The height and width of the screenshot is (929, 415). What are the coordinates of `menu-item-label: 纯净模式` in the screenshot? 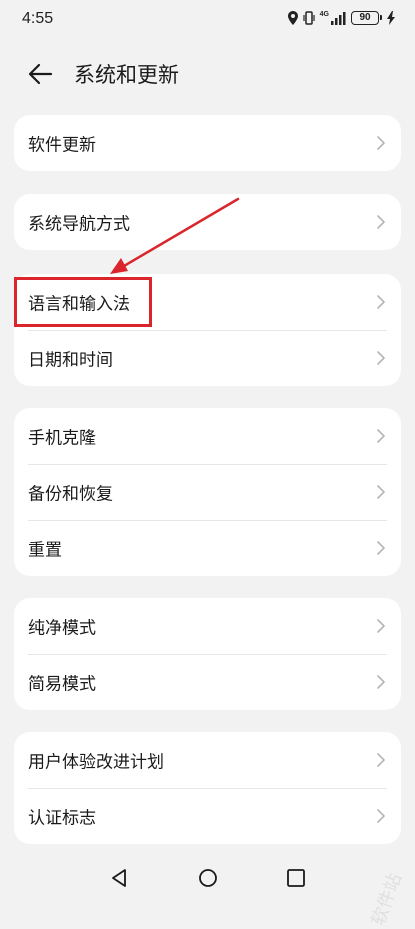 It's located at (62, 628).